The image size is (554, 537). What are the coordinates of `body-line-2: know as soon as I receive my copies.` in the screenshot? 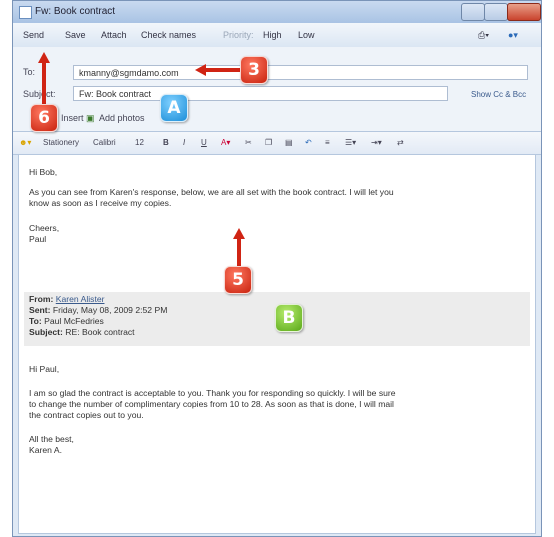 It's located at (100, 203).